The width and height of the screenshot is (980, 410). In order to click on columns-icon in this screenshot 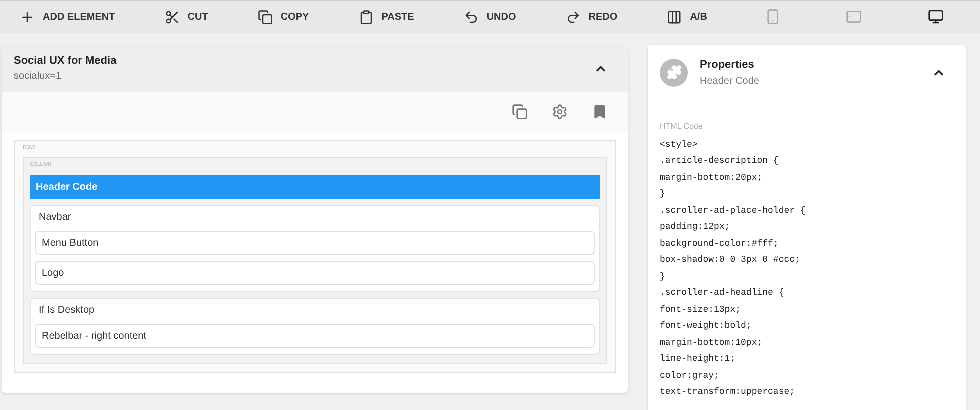, I will do `click(674, 17)`.